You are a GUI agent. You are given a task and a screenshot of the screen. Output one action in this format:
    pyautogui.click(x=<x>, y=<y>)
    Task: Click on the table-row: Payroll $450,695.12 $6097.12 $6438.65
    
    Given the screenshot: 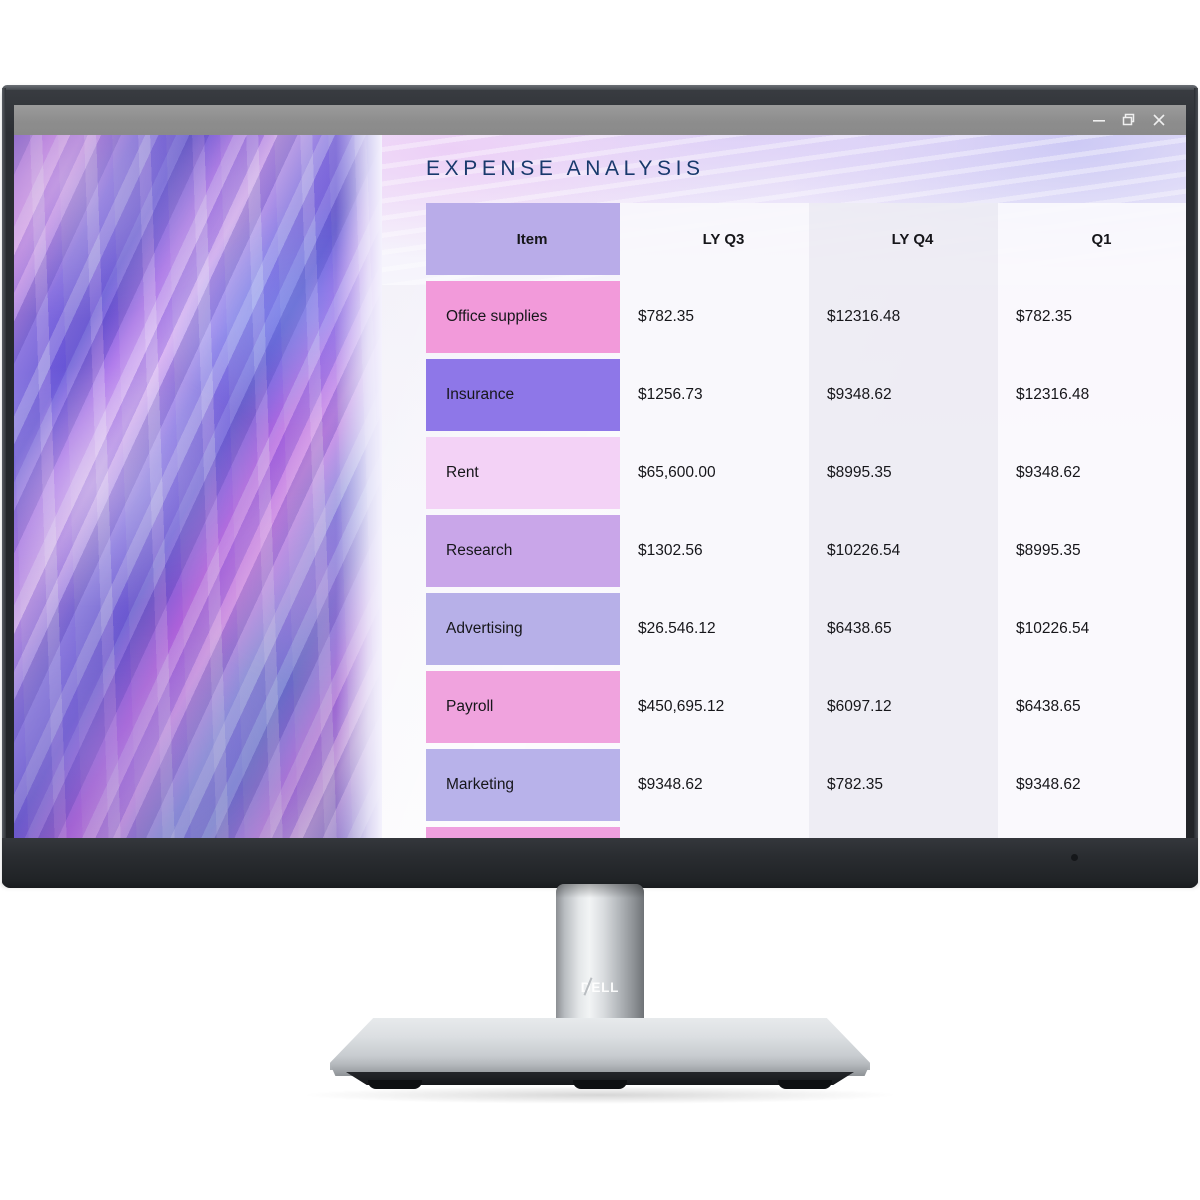 What is the action you would take?
    pyautogui.click(x=806, y=707)
    